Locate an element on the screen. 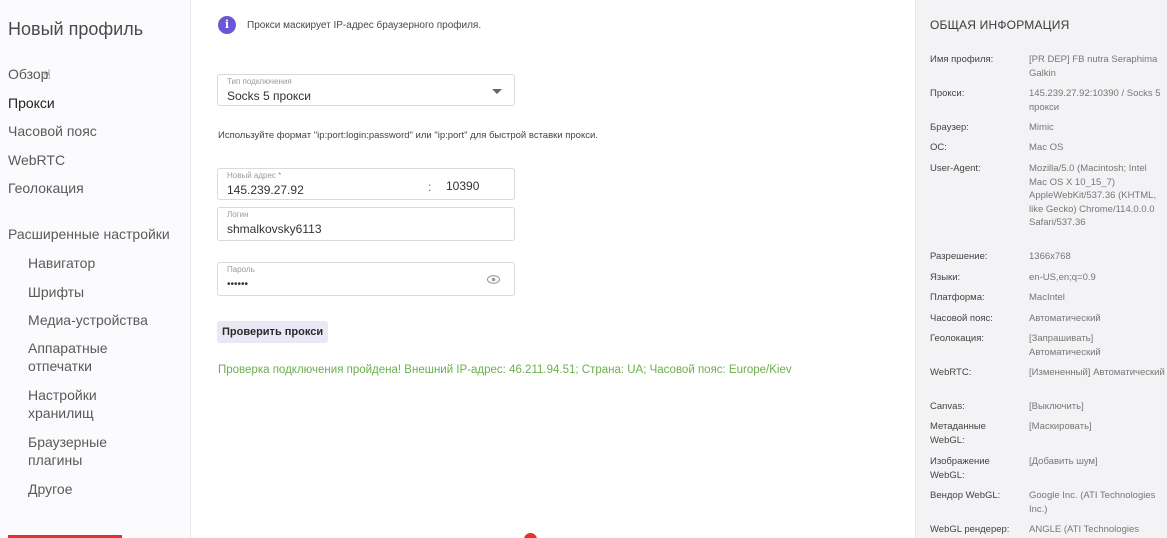 This screenshot has width=1167, height=538. hand-cursor-icon: ☝ is located at coordinates (47, 74).